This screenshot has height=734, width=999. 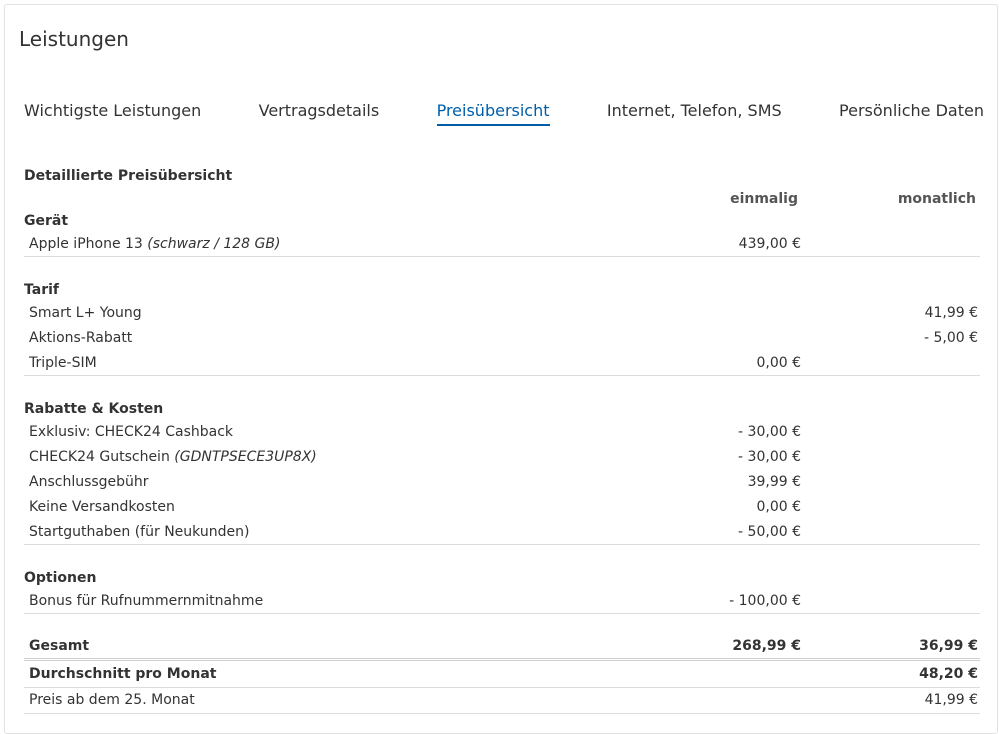 What do you see at coordinates (99, 457) in the screenshot?
I see `row-label: CHECK24 Gutschein` at bounding box center [99, 457].